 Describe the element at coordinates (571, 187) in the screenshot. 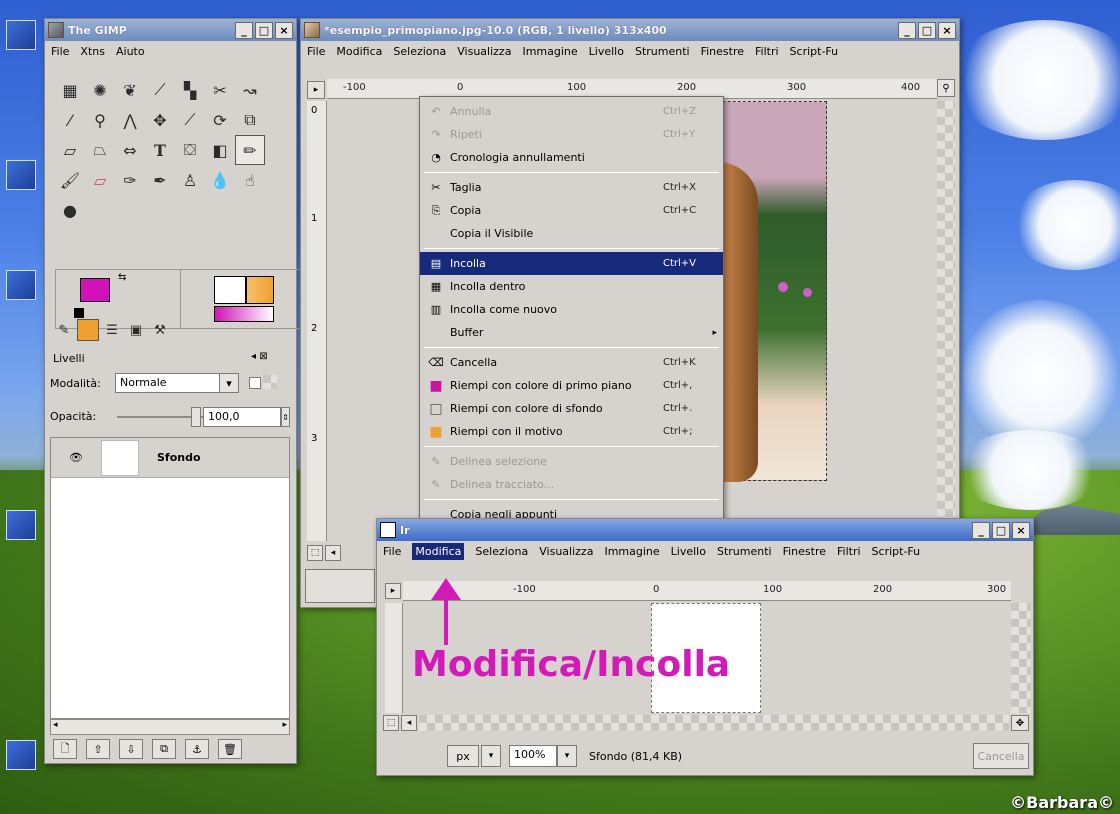

I see `menu-item-taglia: ✂ Taglia Ctrl+X` at that location.